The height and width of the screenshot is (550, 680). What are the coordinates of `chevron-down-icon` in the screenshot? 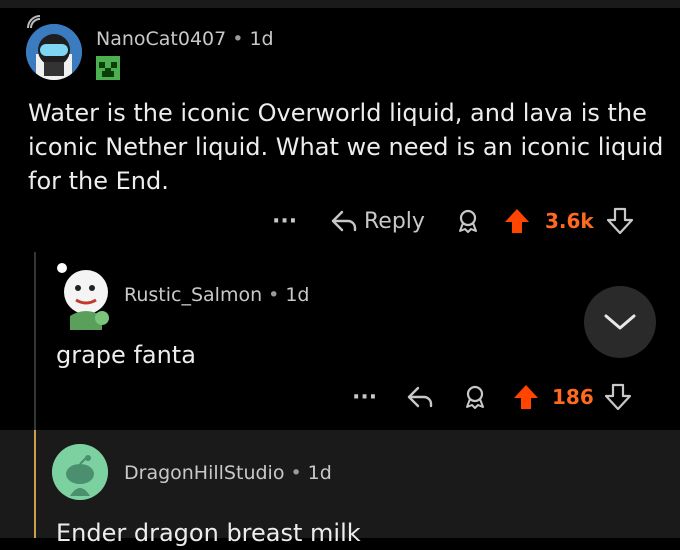 It's located at (620, 322).